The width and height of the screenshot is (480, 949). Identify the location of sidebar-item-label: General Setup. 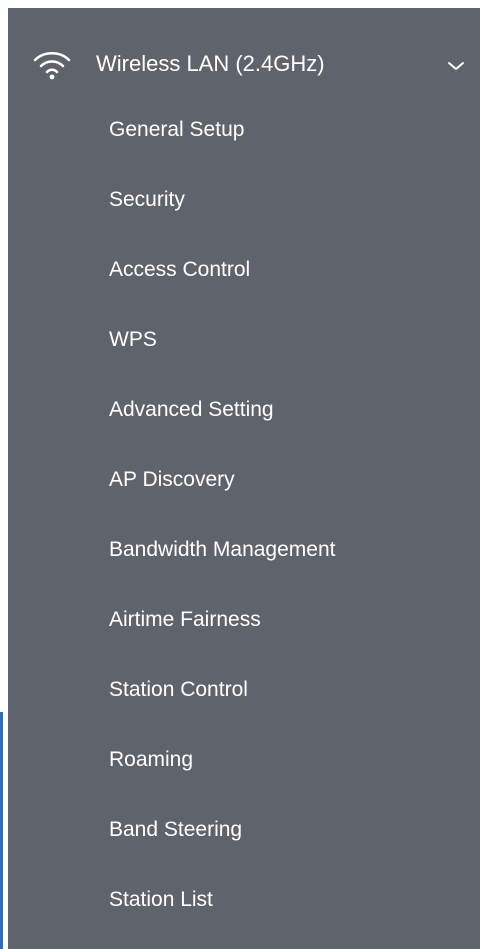
(177, 129).